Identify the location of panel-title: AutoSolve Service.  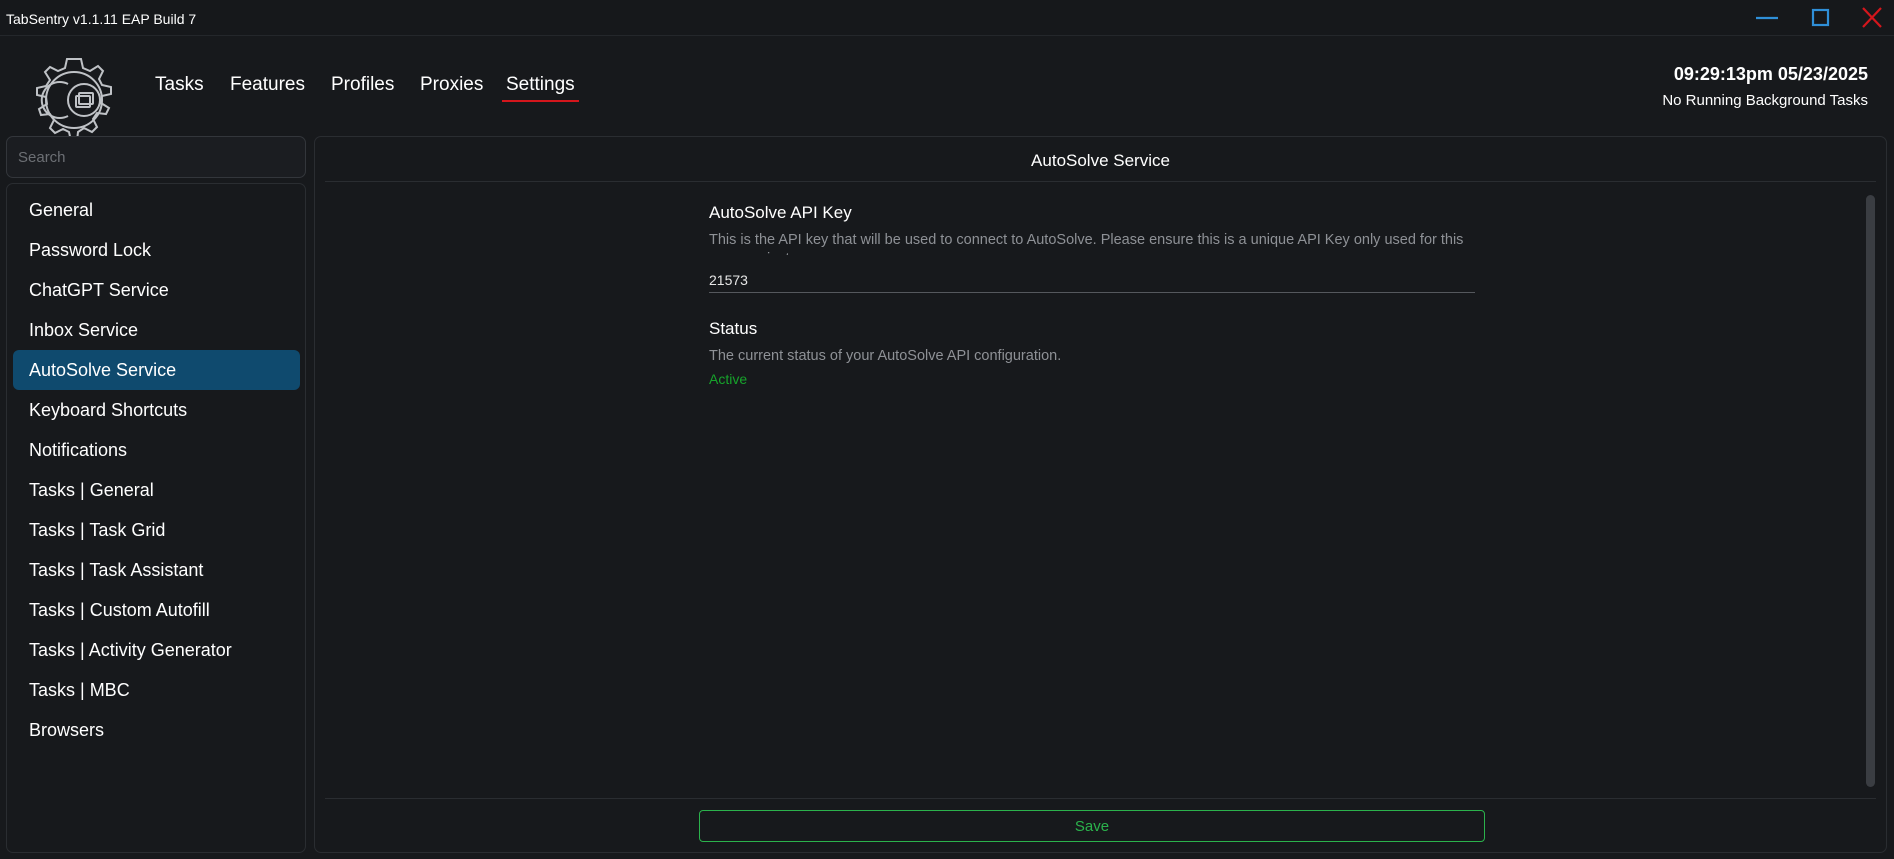
(1100, 160).